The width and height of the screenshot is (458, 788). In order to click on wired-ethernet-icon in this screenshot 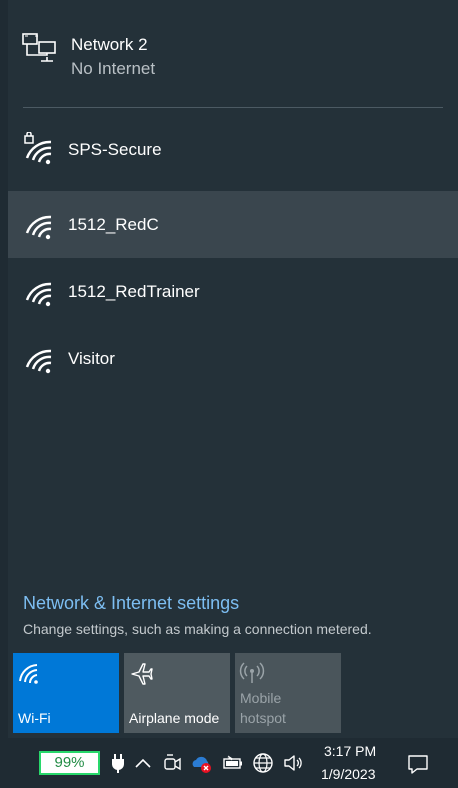, I will do `click(39, 47)`.